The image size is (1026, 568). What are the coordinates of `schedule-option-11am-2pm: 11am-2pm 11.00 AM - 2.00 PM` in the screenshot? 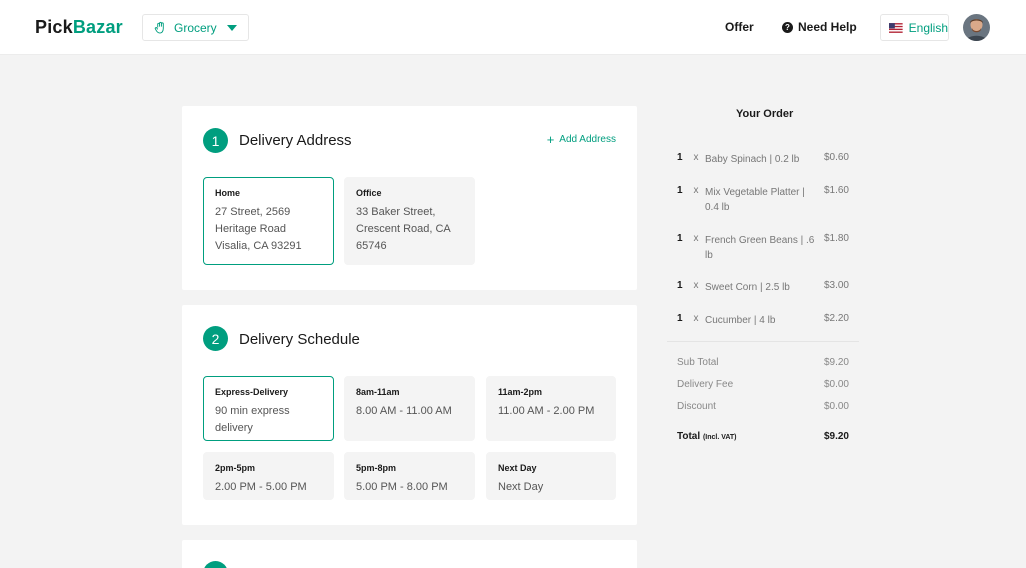 It's located at (551, 408).